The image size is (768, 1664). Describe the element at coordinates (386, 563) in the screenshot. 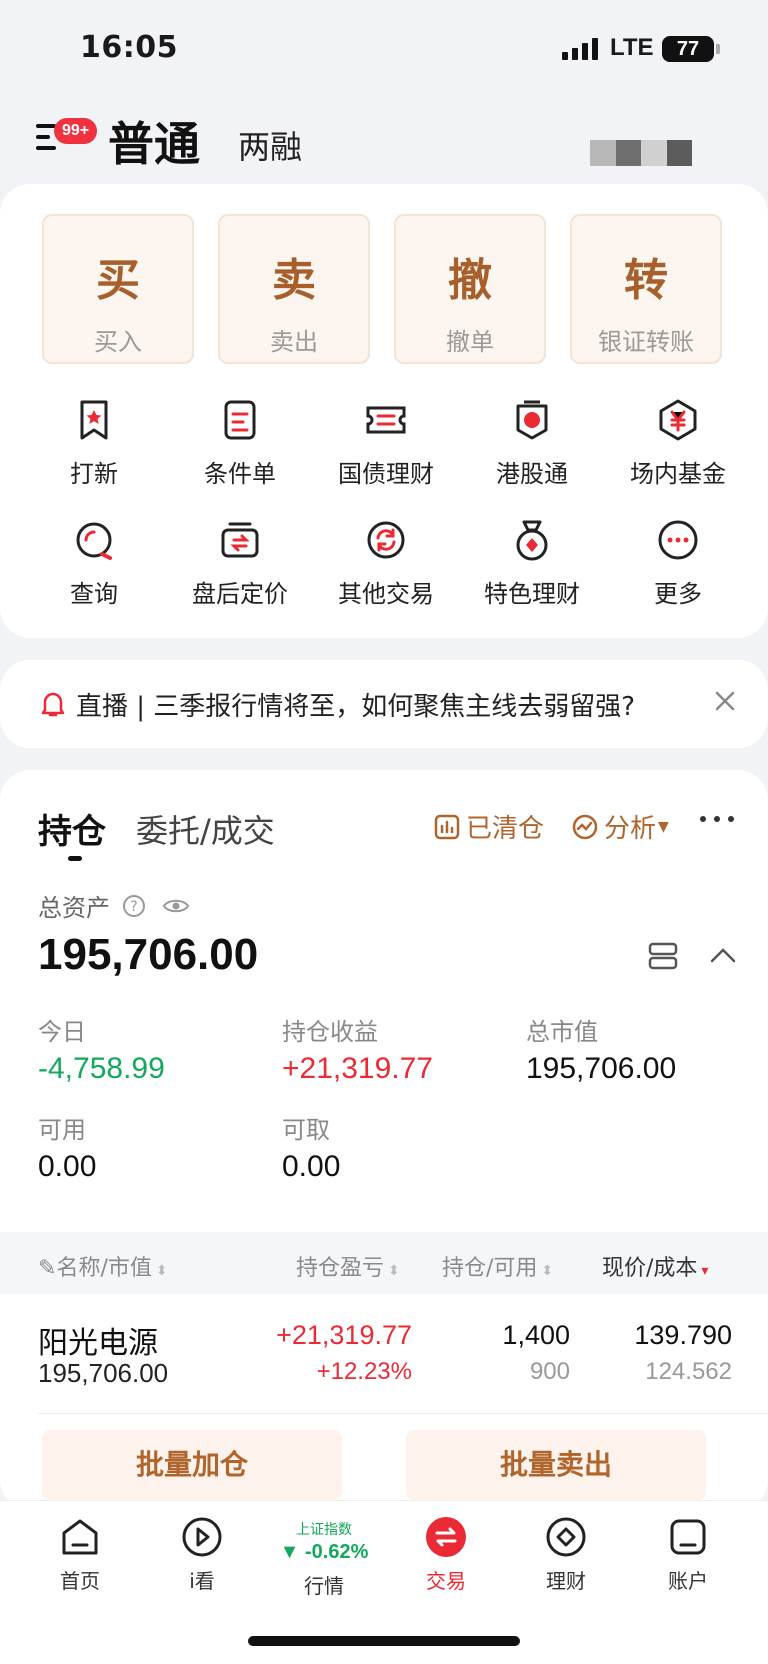

I see `grid-item-other-trade: 其他交易` at that location.